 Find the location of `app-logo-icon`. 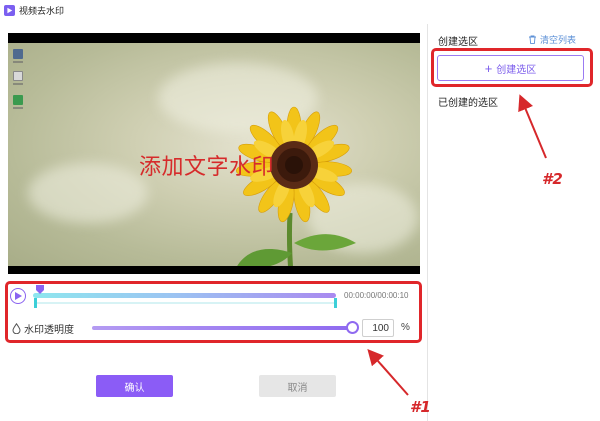

app-logo-icon is located at coordinates (9, 10).